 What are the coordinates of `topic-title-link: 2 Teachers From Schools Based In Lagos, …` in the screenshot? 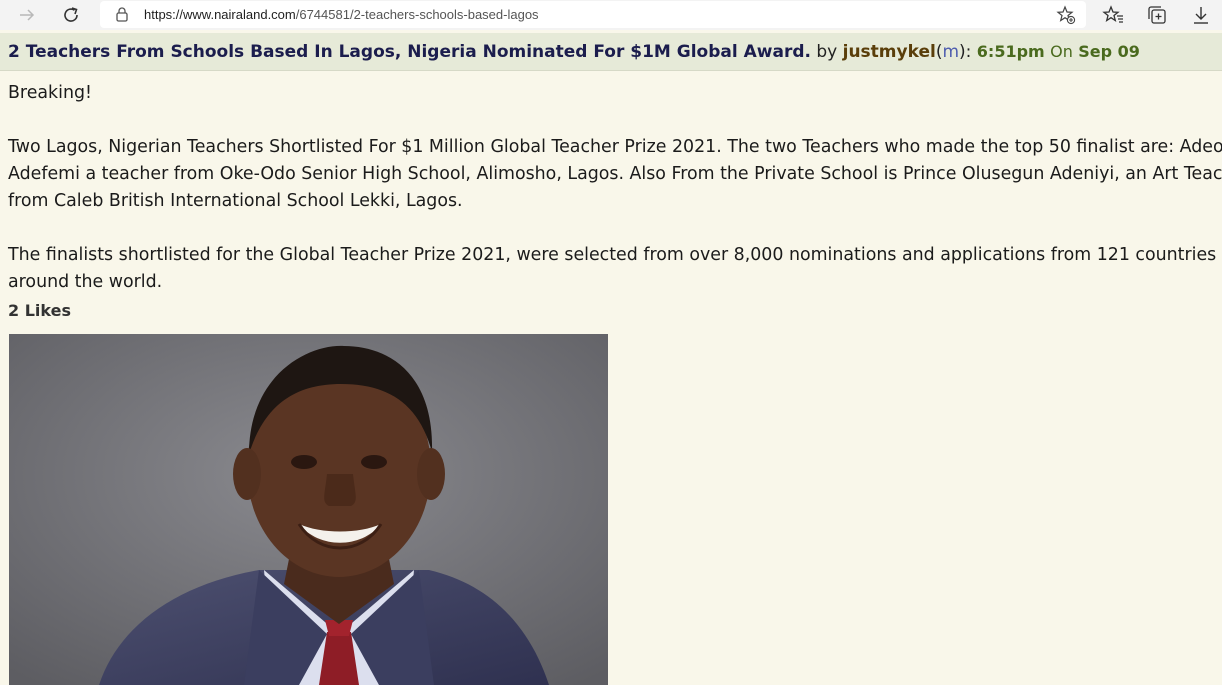 It's located at (409, 52).